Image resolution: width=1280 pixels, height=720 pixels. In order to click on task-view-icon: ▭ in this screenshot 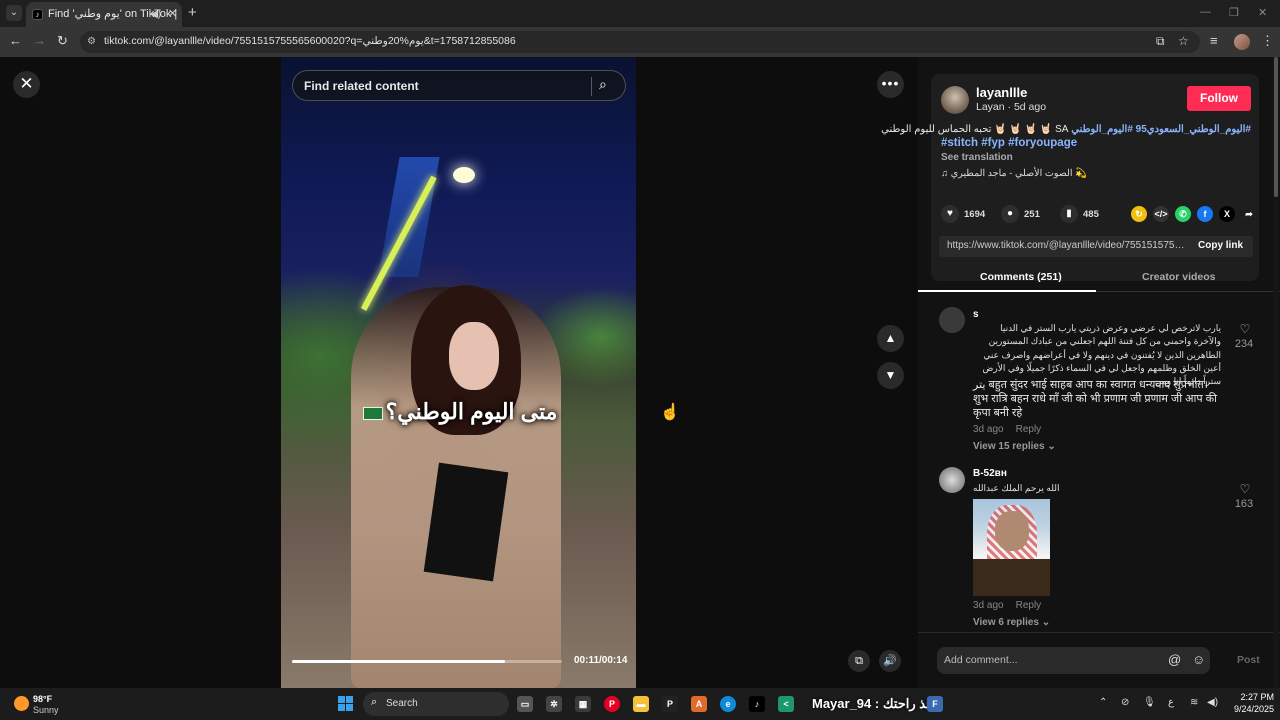, I will do `click(525, 704)`.